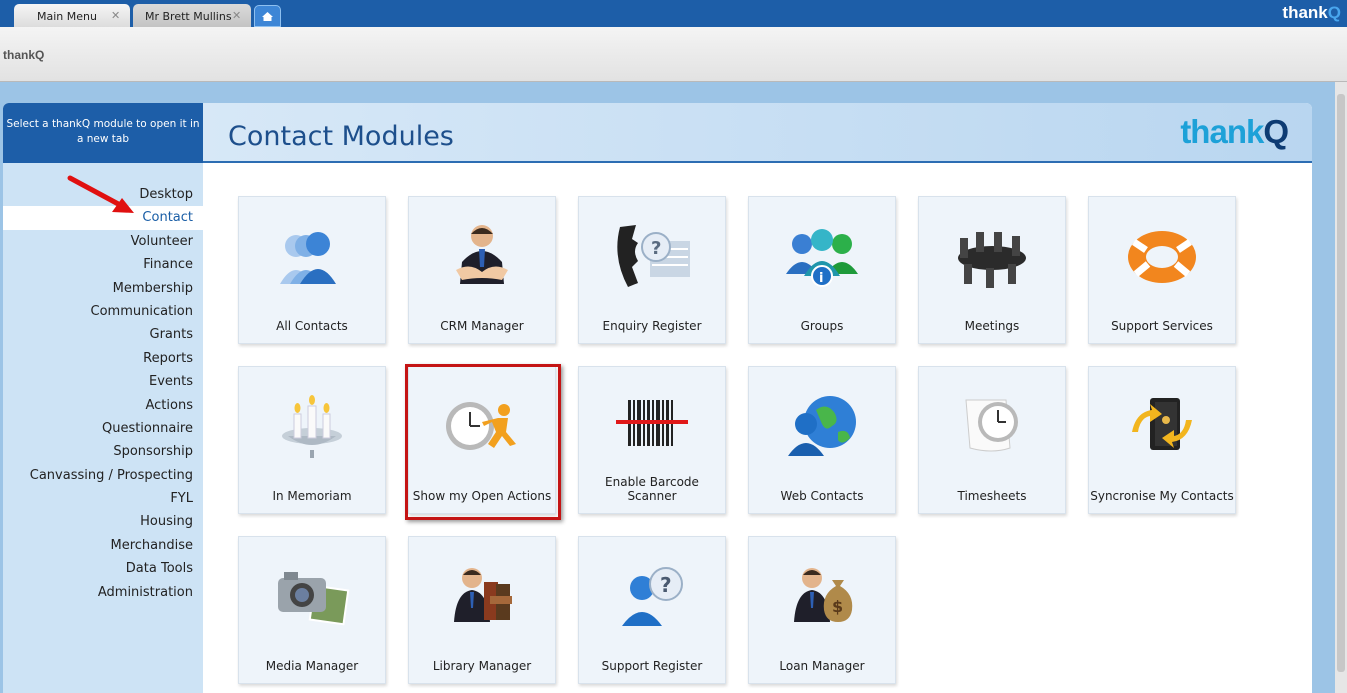 This screenshot has height=693, width=1347. I want to click on module-tile-in-memoriam: In Memoriam, so click(312, 440).